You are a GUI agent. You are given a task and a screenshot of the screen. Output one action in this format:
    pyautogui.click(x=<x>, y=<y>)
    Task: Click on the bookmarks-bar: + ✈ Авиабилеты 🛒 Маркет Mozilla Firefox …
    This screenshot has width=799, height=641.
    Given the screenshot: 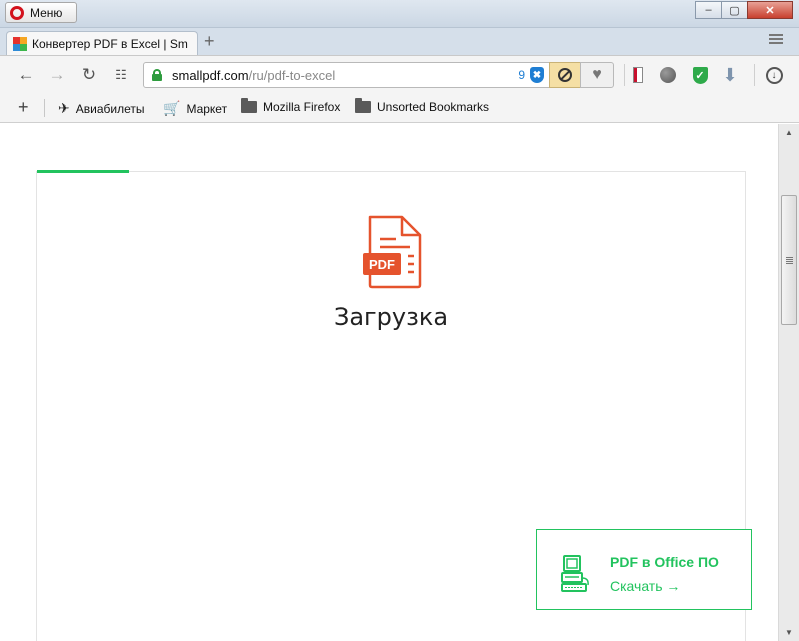 What is the action you would take?
    pyautogui.click(x=399, y=108)
    